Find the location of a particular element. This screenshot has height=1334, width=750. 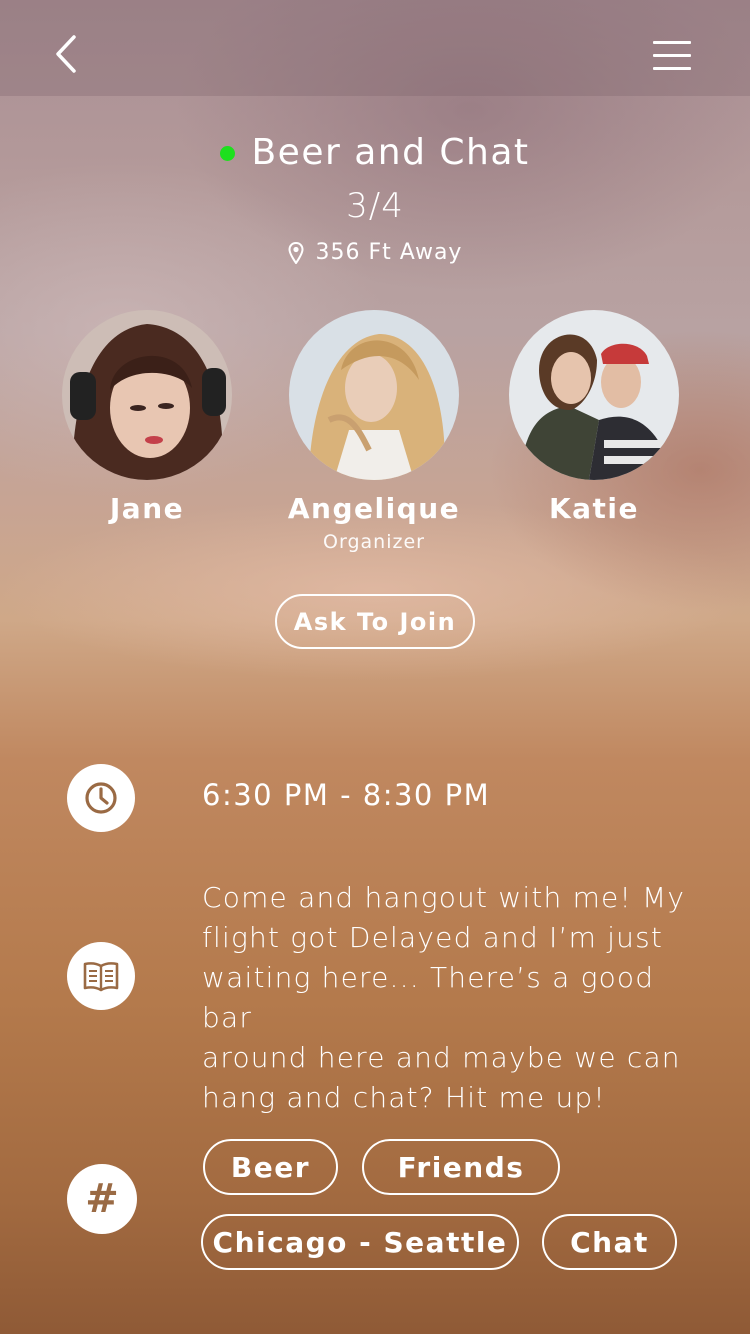

tag-beer: Beer is located at coordinates (270, 1167).